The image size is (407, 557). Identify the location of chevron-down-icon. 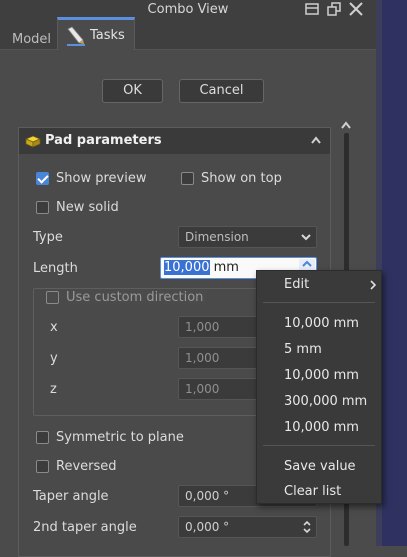
(306, 237).